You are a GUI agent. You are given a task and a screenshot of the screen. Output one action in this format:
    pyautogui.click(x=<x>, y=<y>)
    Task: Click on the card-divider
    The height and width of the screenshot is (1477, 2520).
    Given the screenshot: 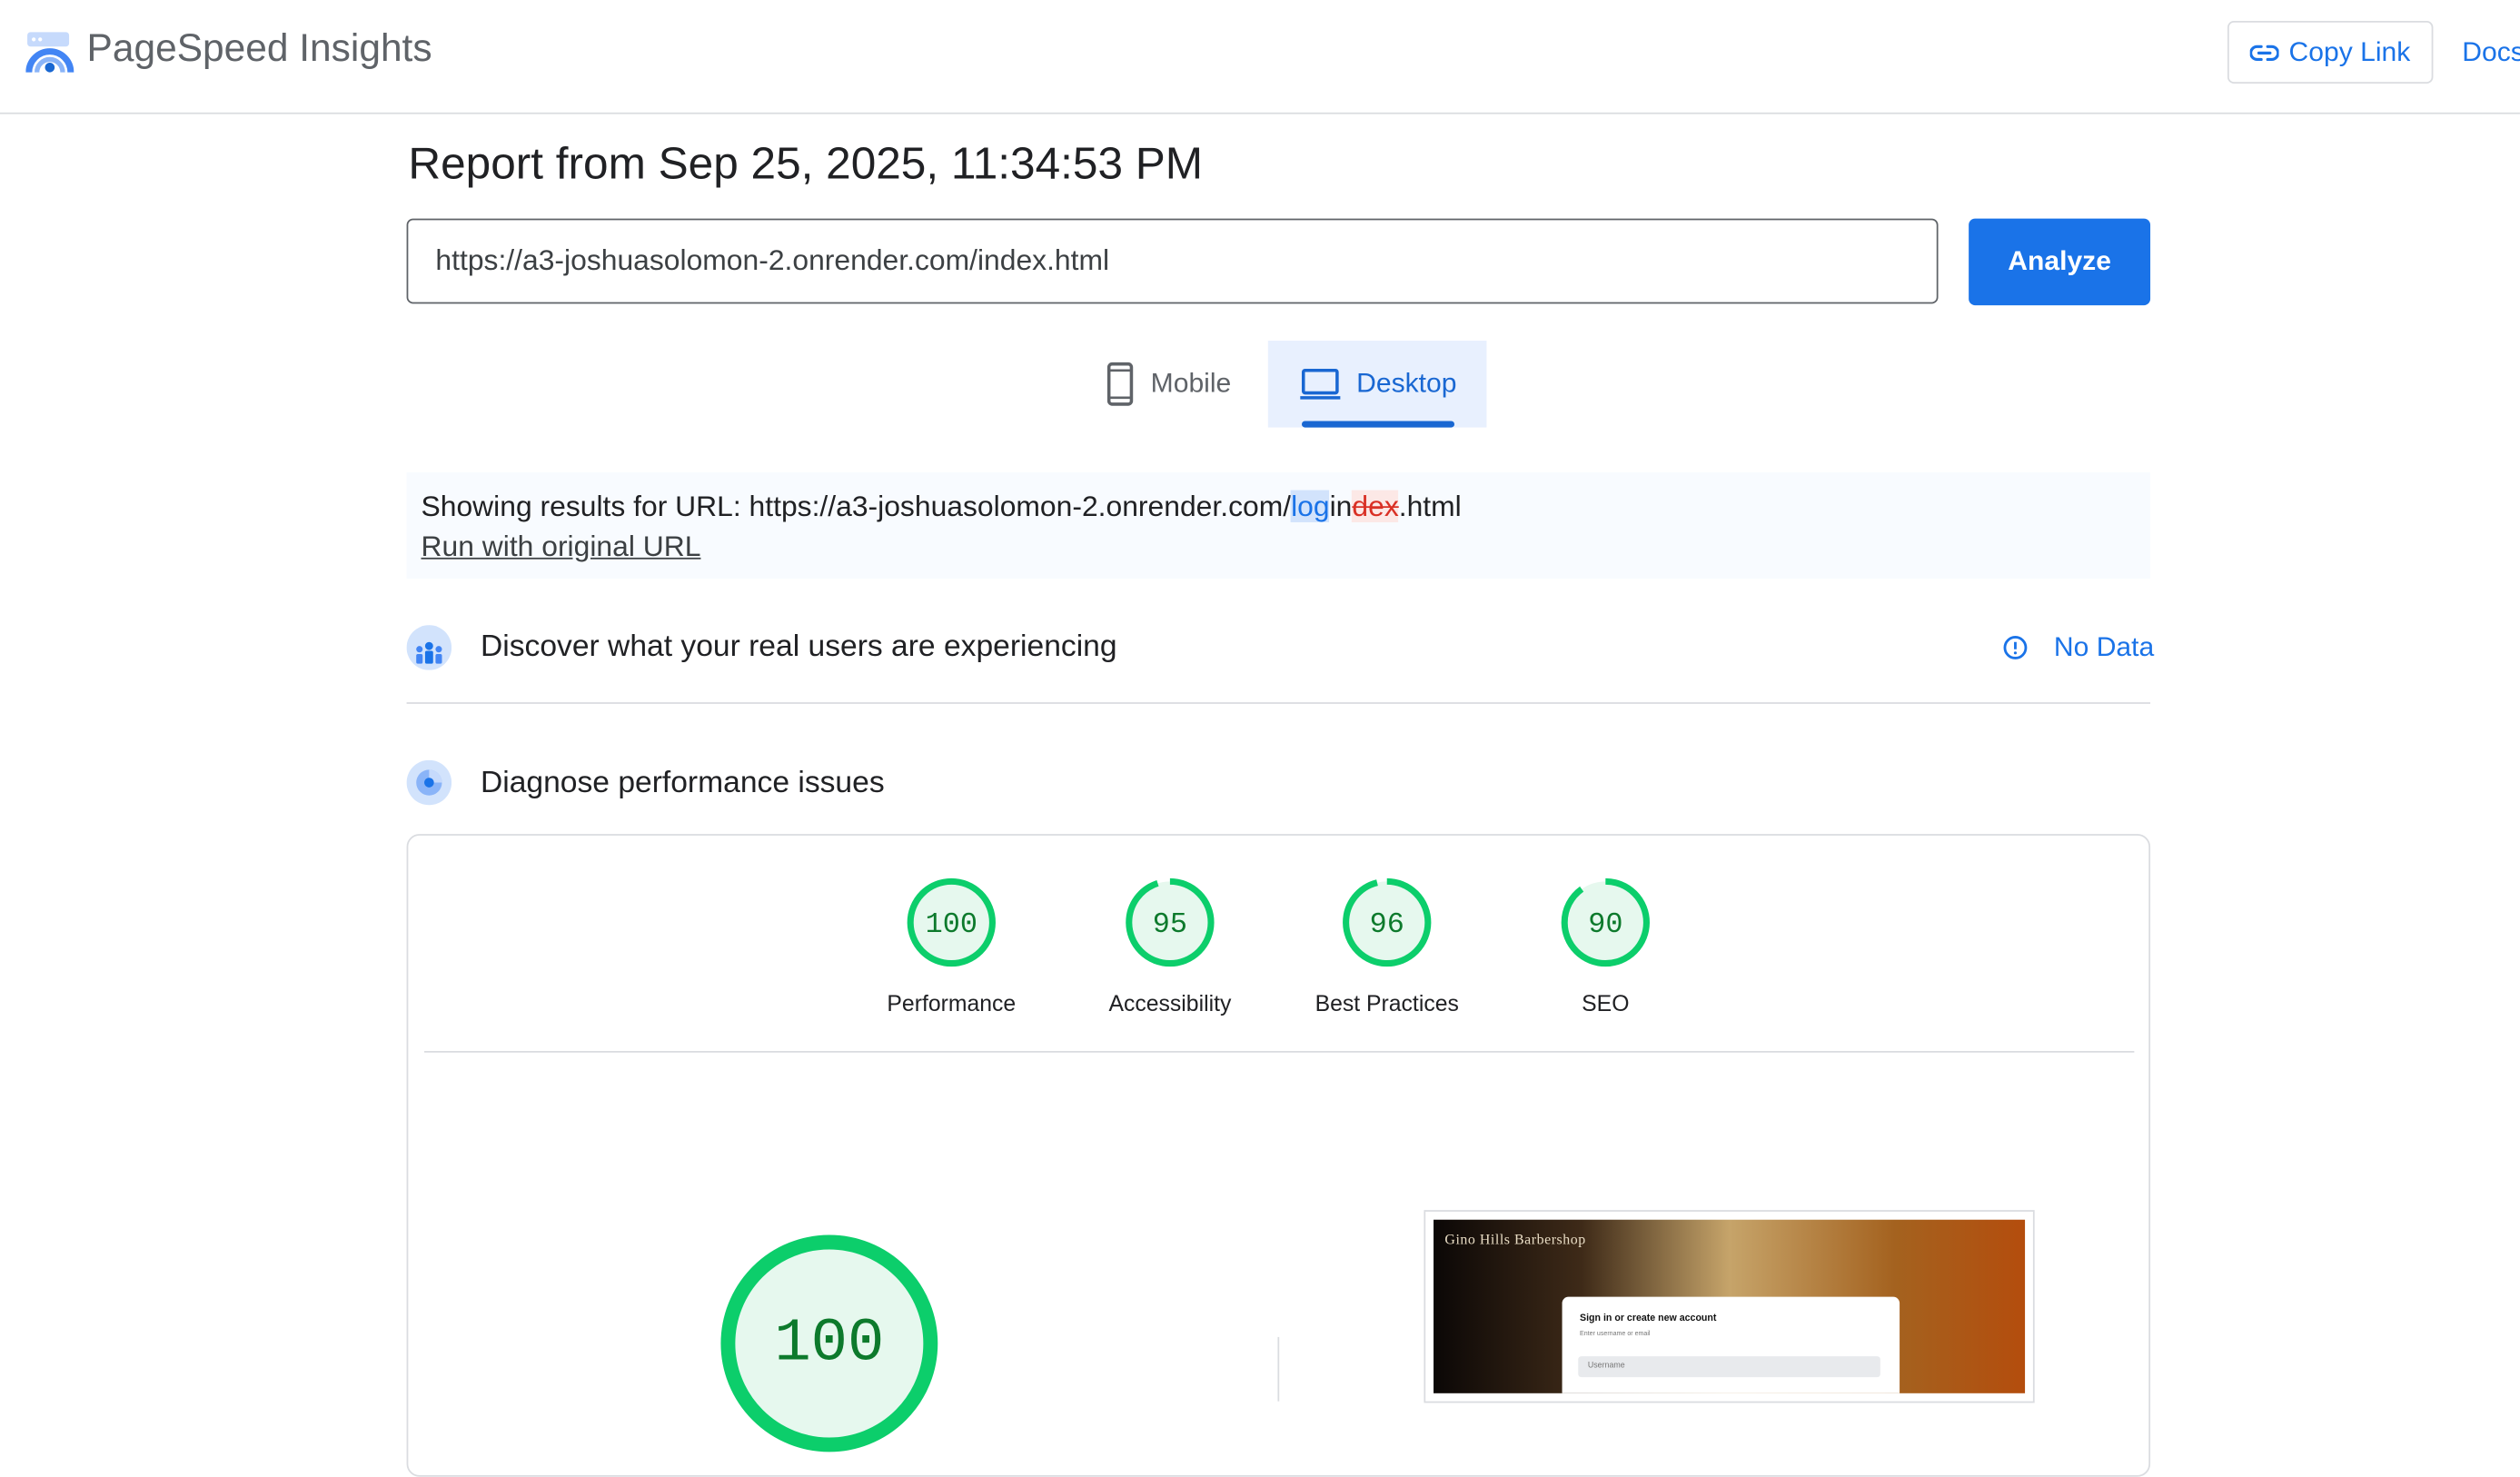 What is the action you would take?
    pyautogui.click(x=1279, y=1051)
    